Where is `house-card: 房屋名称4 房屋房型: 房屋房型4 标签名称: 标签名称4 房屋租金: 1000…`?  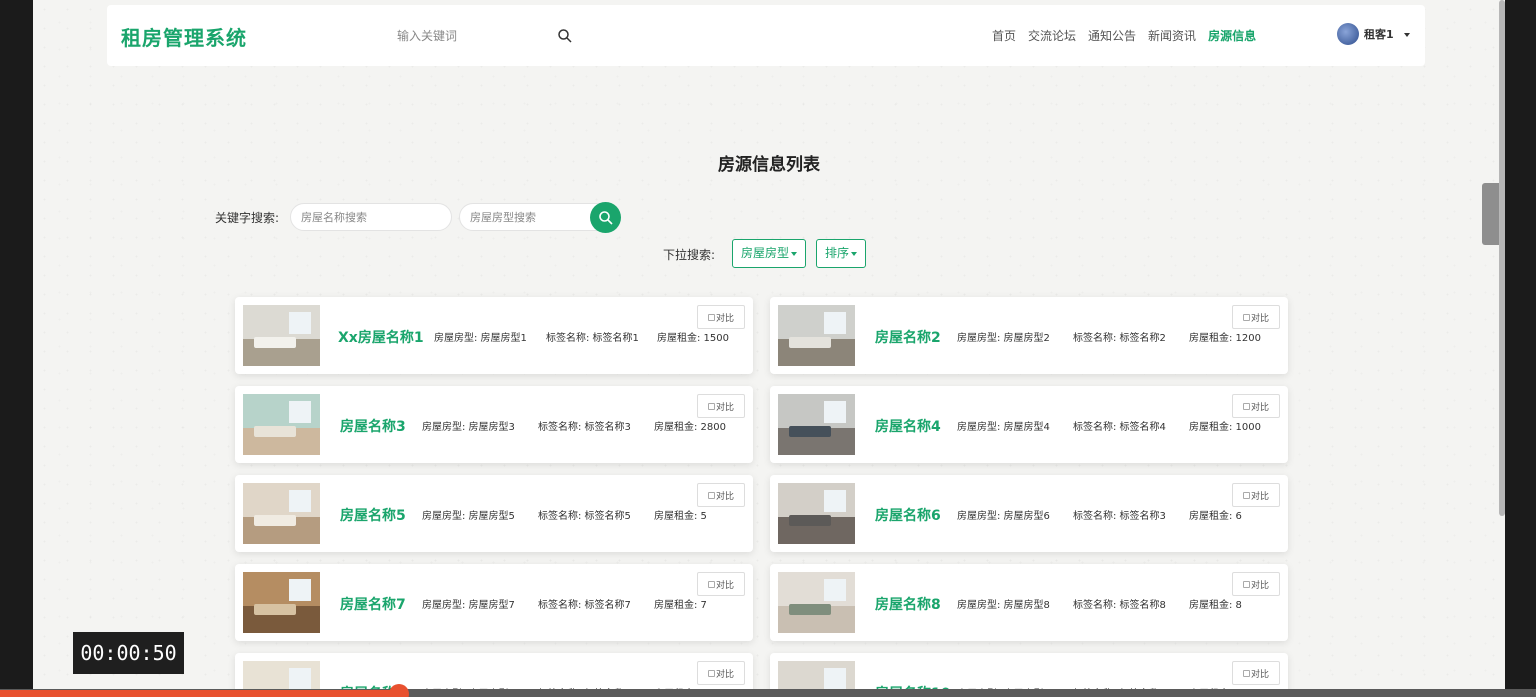 house-card: 房屋名称4 房屋房型: 房屋房型4 标签名称: 标签名称4 房屋租金: 1000… is located at coordinates (1029, 424).